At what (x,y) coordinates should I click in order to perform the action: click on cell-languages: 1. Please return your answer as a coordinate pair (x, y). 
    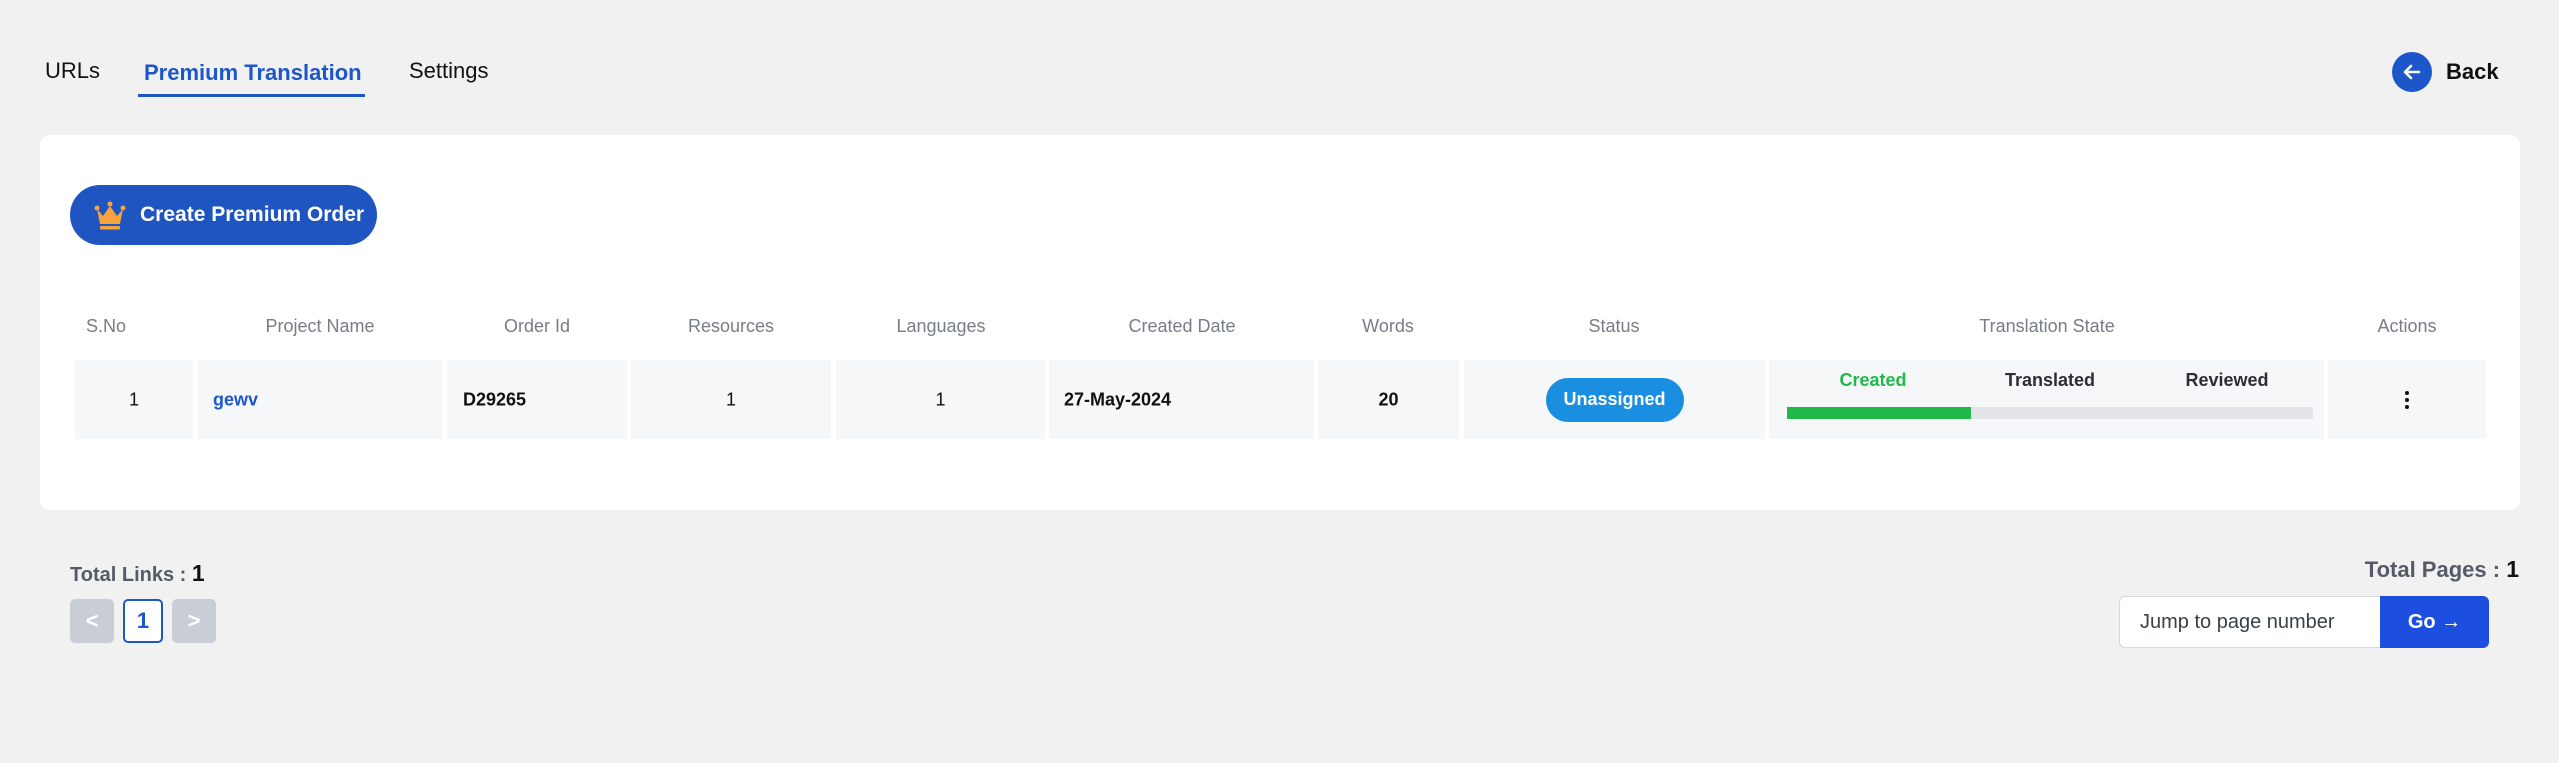
    Looking at the image, I should click on (940, 399).